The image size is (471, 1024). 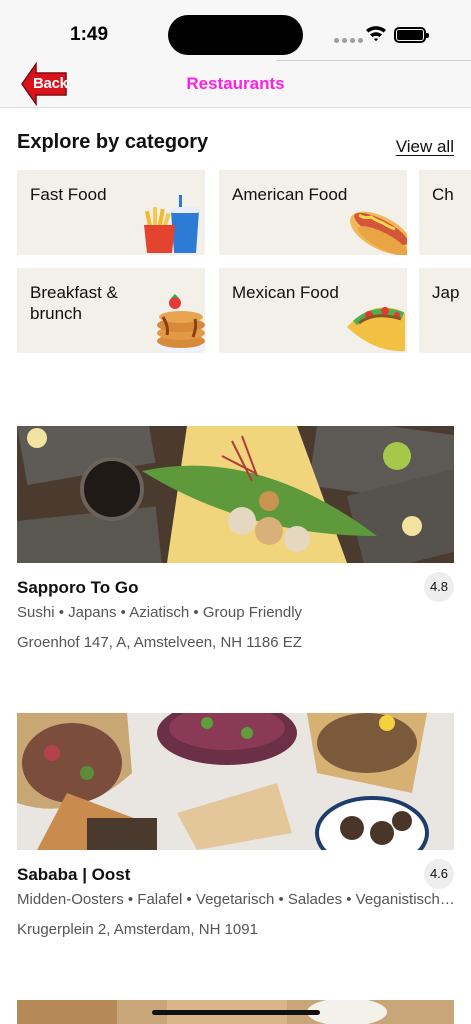 What do you see at coordinates (89, 34) in the screenshot?
I see `status-time: 1:49` at bounding box center [89, 34].